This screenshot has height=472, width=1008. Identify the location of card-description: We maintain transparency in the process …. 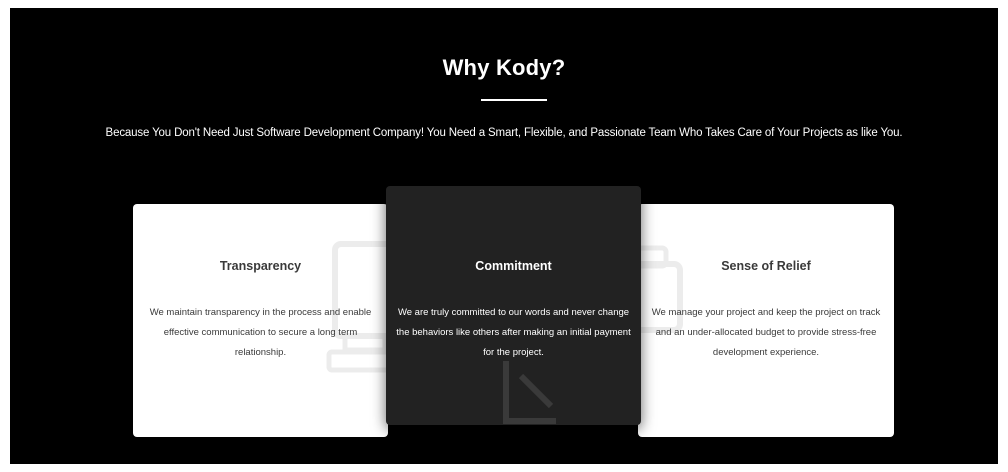
(260, 332).